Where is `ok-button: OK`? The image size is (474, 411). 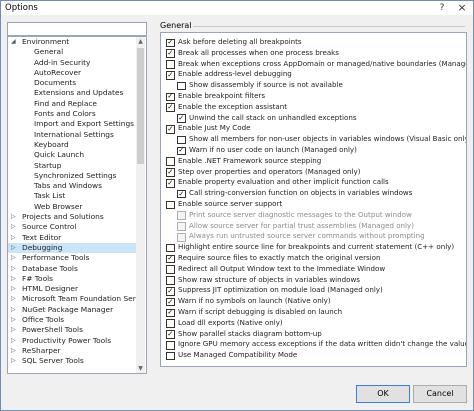 ok-button: OK is located at coordinates (383, 394).